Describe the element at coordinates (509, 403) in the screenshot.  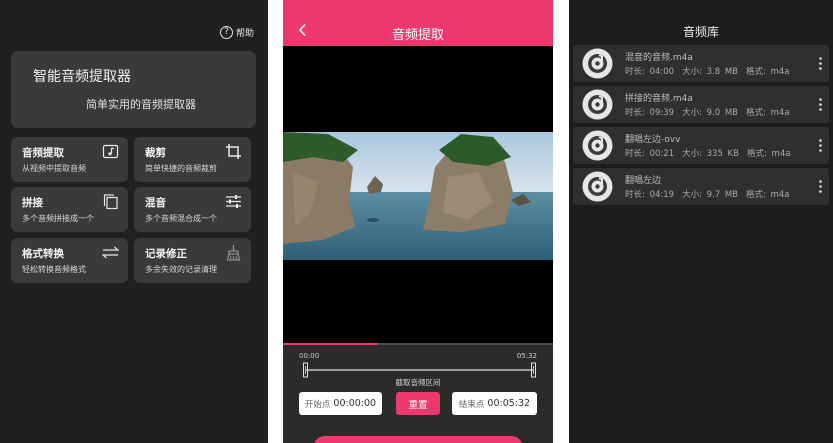
I see `end-point-value: 00:05:32` at that location.